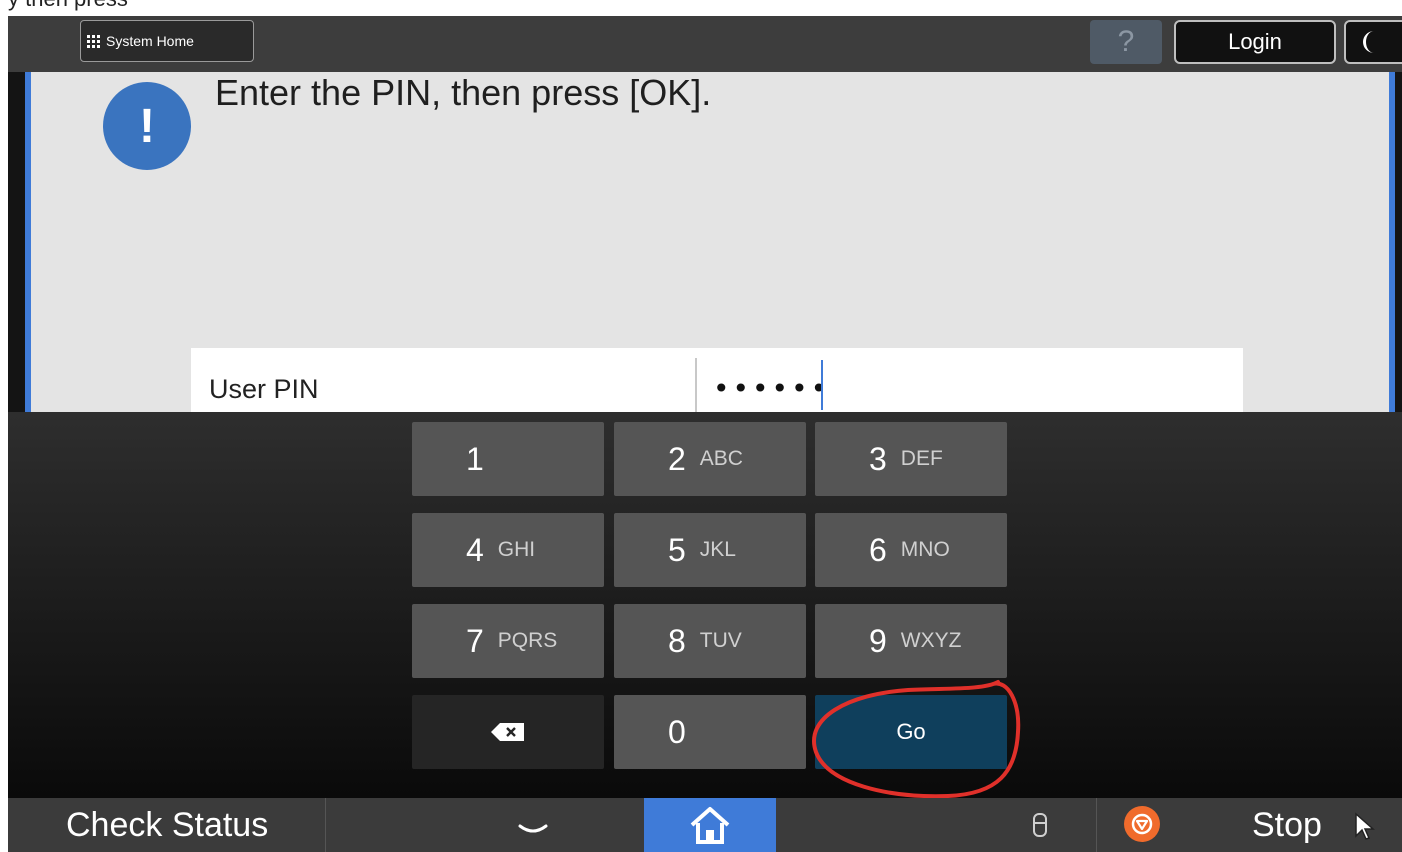 The width and height of the screenshot is (1402, 852). Describe the element at coordinates (463, 92) in the screenshot. I see `instruction-message: Enter the PIN, then press [OK].` at that location.